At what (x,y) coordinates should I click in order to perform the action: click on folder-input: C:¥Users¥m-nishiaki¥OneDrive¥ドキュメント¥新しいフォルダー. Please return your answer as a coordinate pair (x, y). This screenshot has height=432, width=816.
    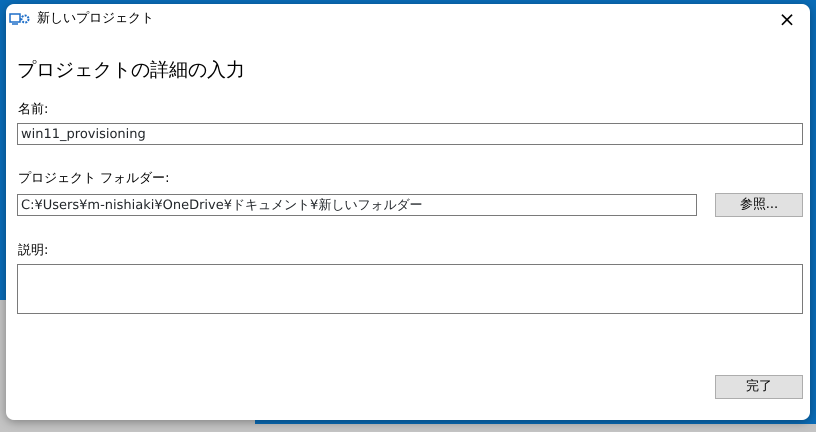
    Looking at the image, I should click on (357, 205).